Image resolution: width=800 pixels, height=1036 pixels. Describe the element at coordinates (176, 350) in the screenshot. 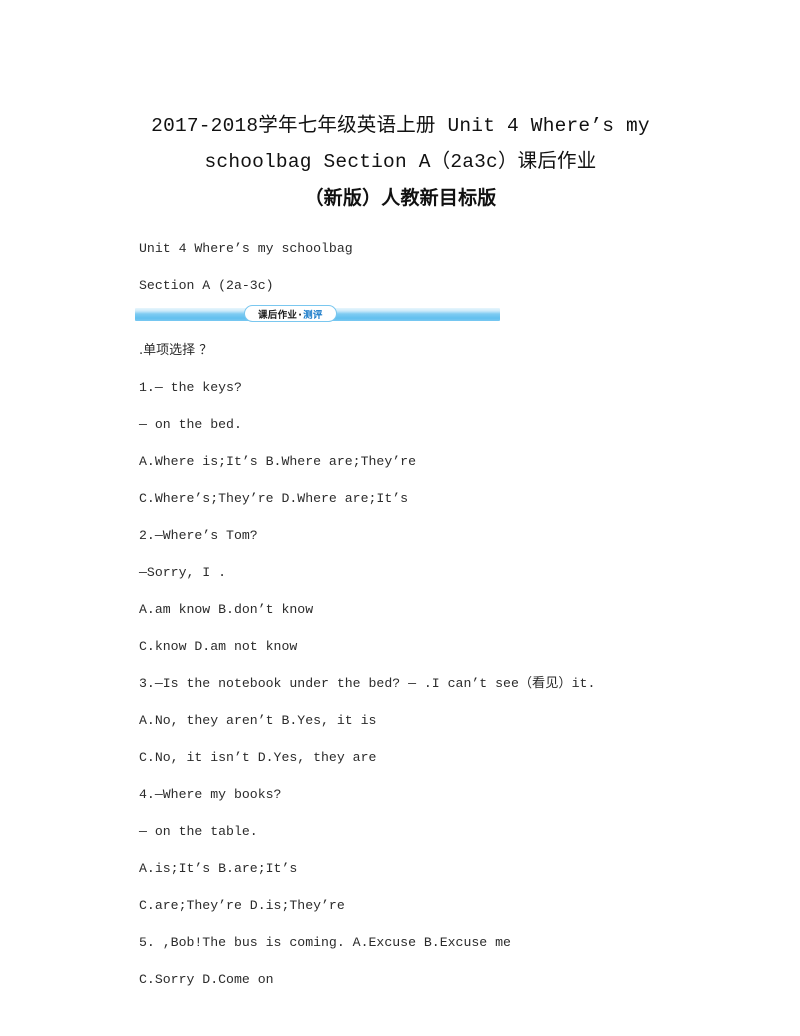

I see `section-title: .单项选择 ？` at that location.